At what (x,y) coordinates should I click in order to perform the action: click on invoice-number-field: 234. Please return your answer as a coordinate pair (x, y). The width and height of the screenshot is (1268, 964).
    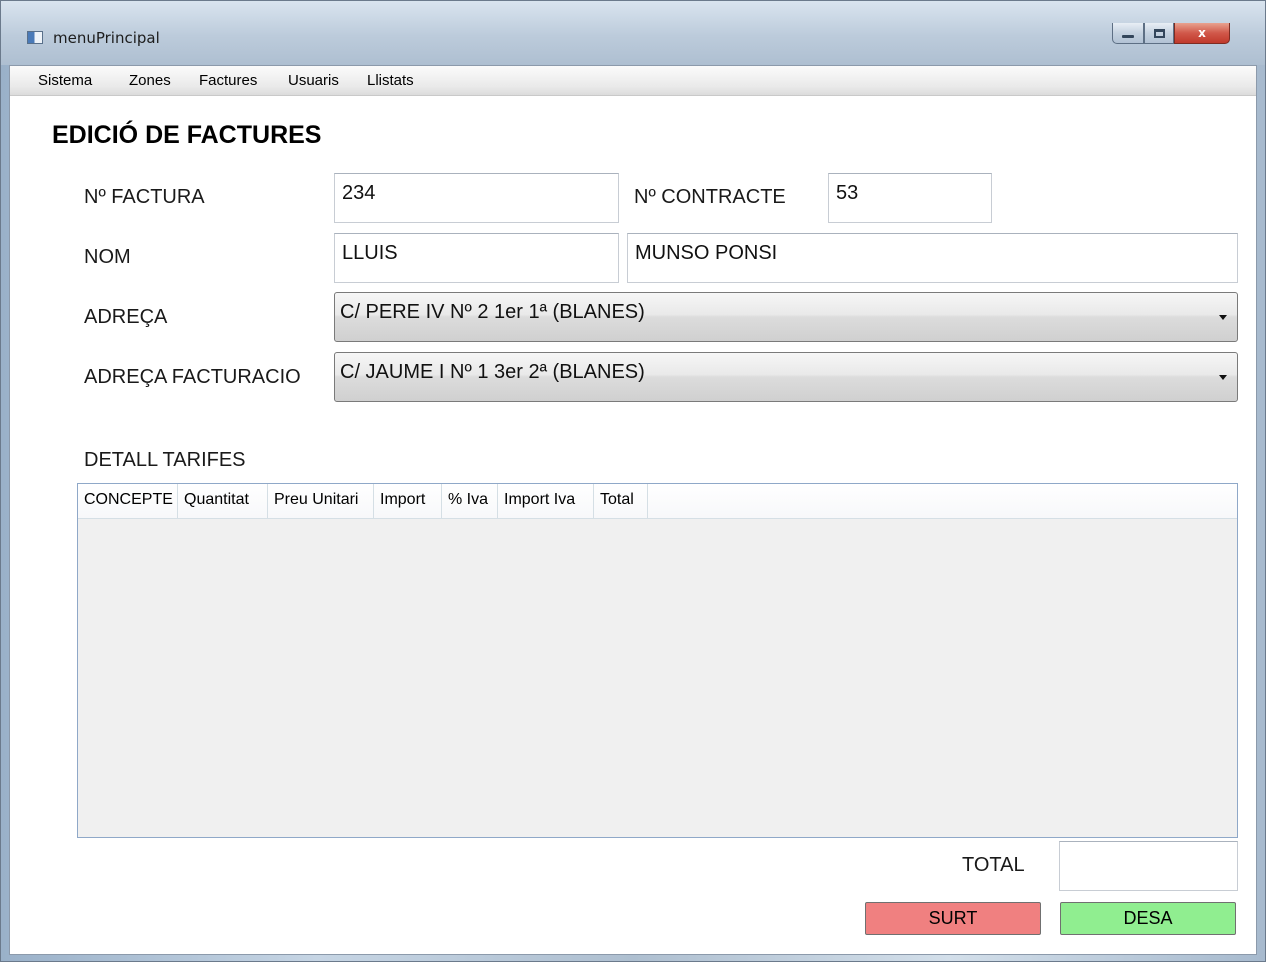
    Looking at the image, I should click on (476, 198).